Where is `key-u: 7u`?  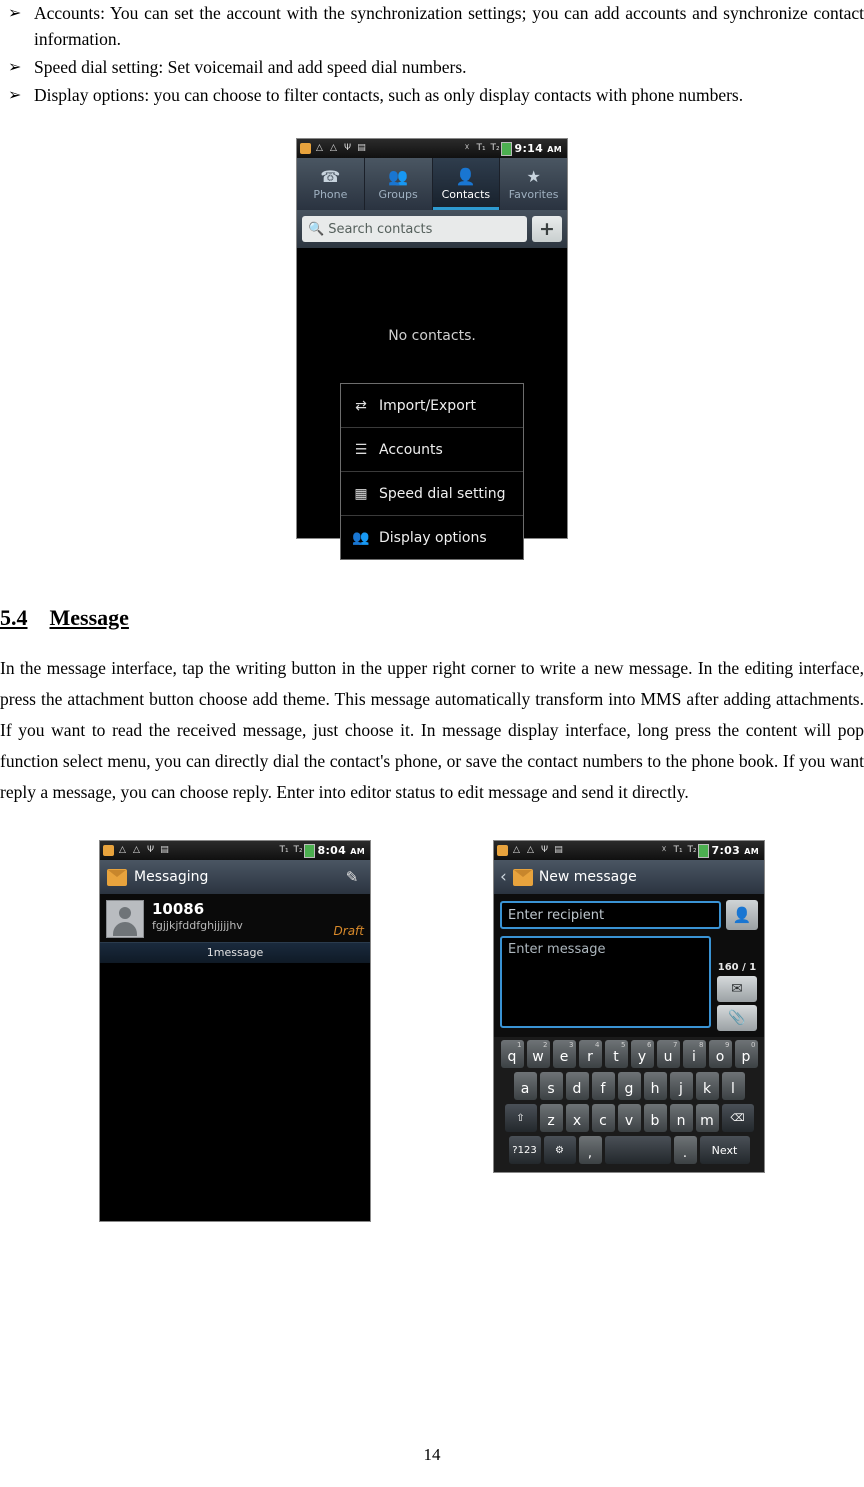
key-u: 7u is located at coordinates (668, 1054).